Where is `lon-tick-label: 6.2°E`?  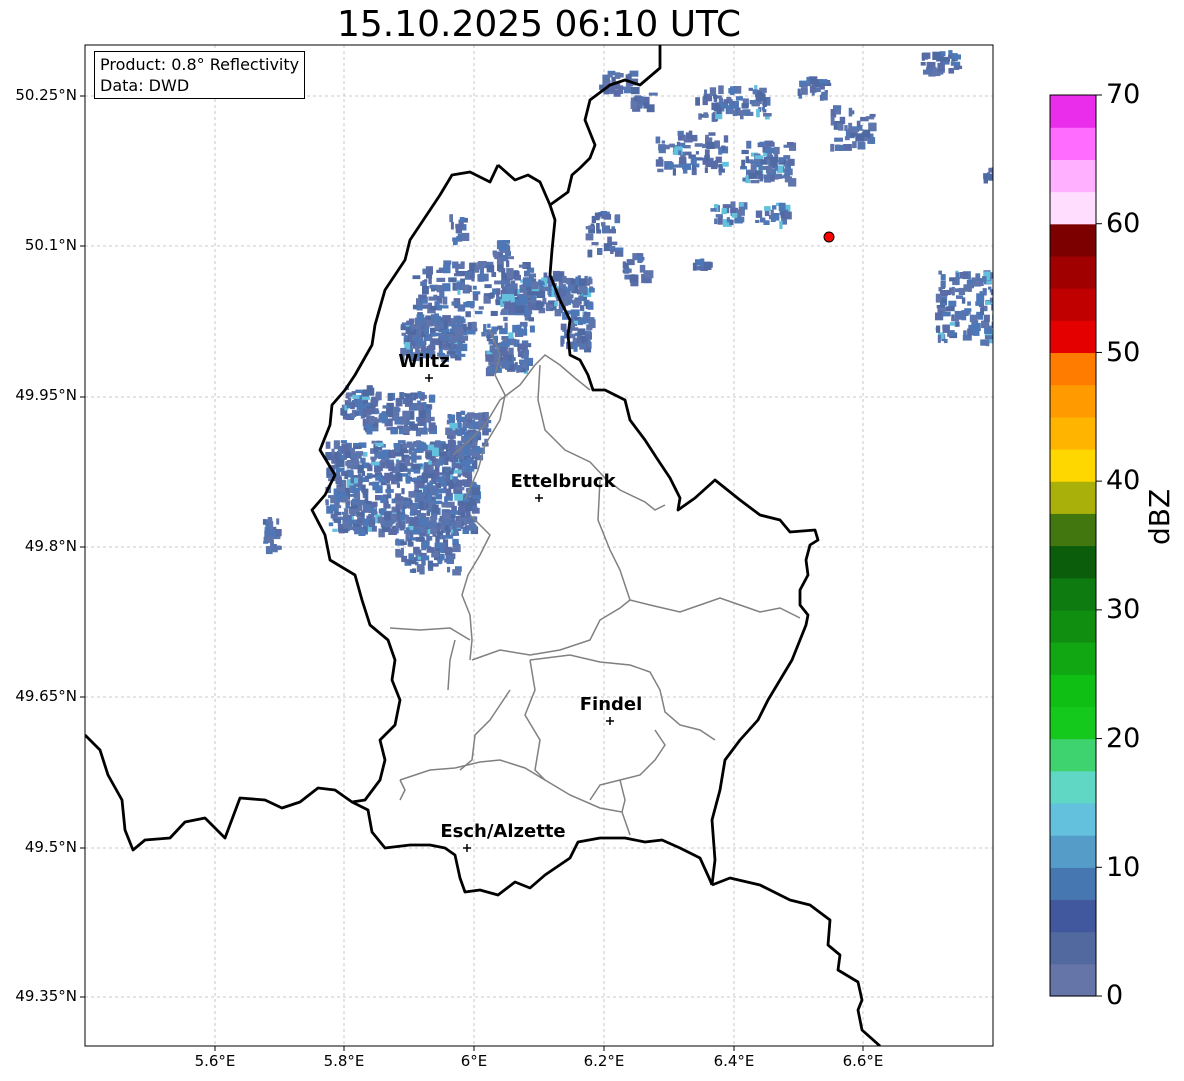
lon-tick-label: 6.2°E is located at coordinates (604, 1061).